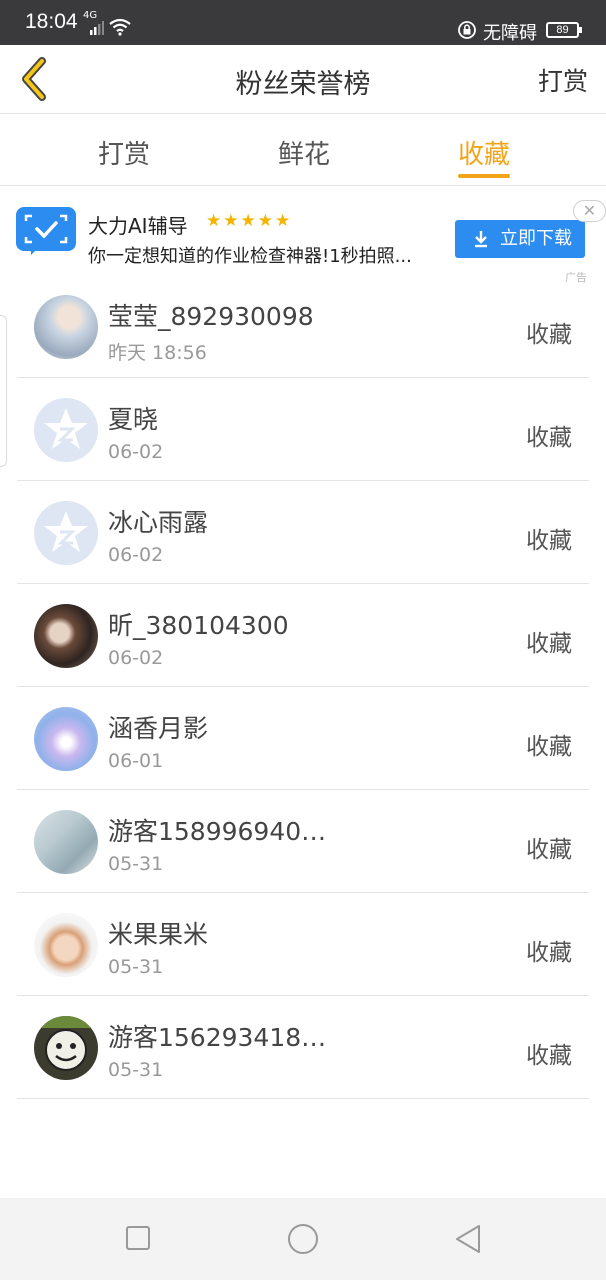  Describe the element at coordinates (138, 226) in the screenshot. I see `ad-app-name: 大力AI辅导` at that location.